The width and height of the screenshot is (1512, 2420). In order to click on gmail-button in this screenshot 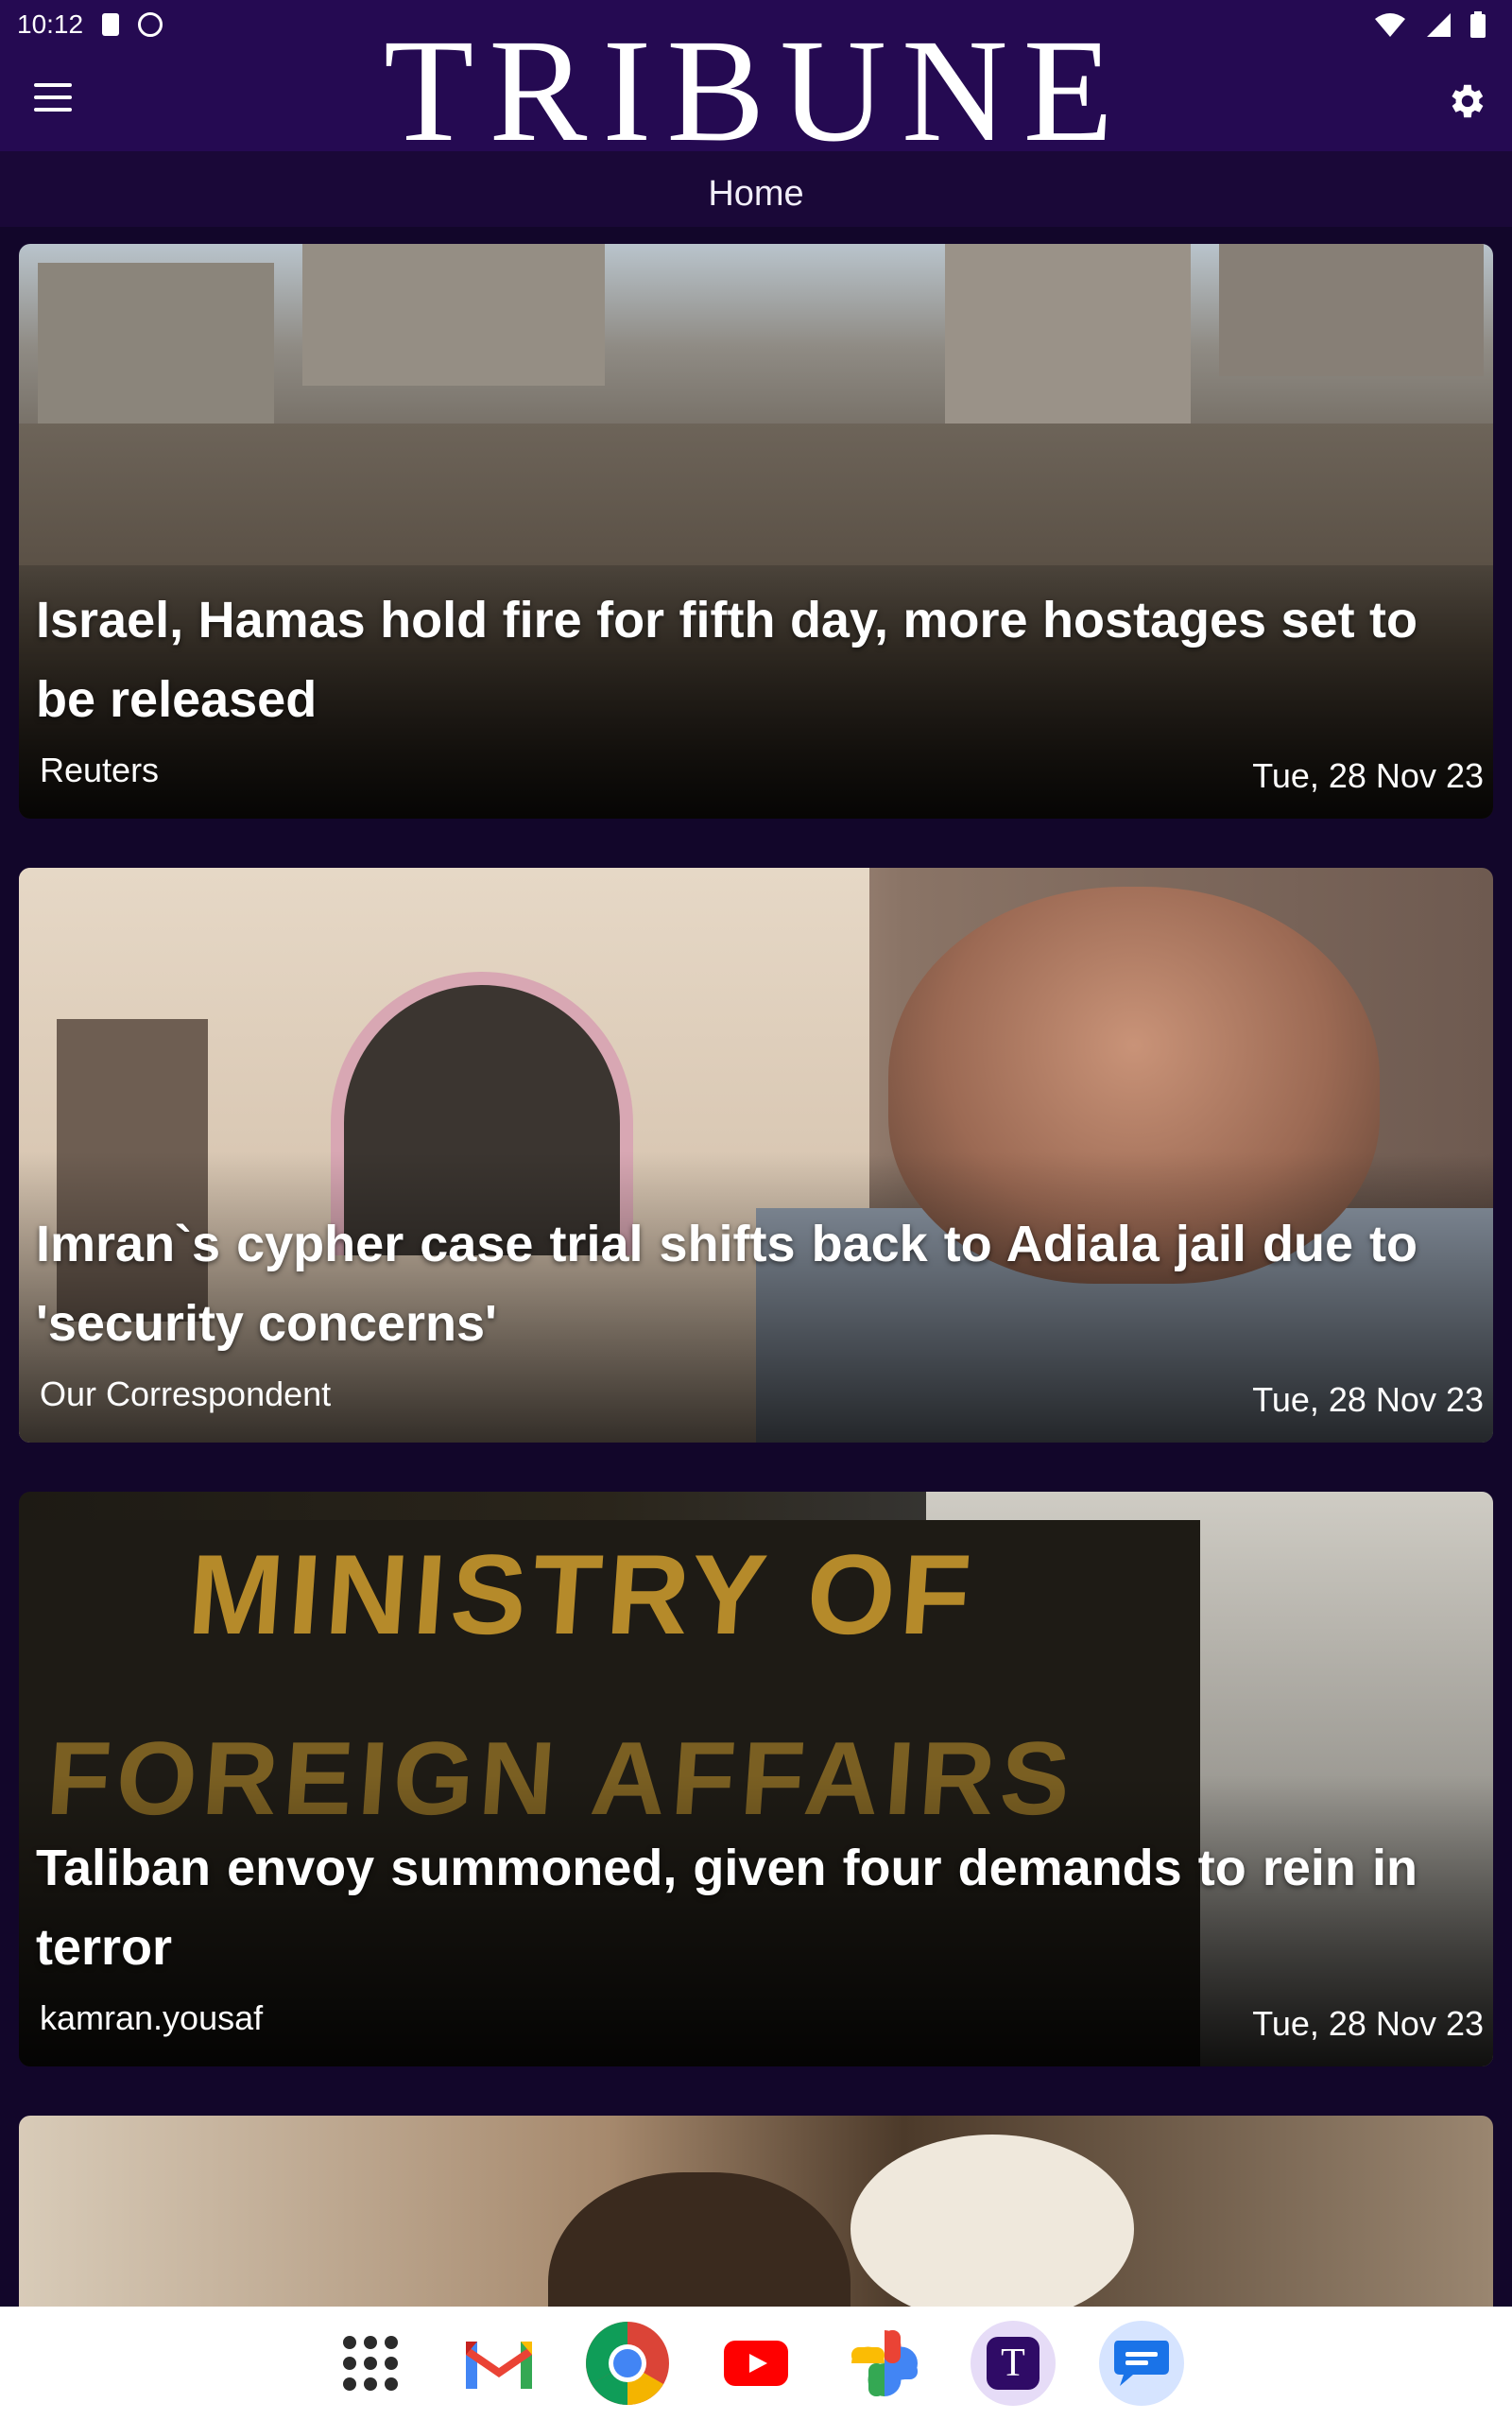, I will do `click(498, 2363)`.